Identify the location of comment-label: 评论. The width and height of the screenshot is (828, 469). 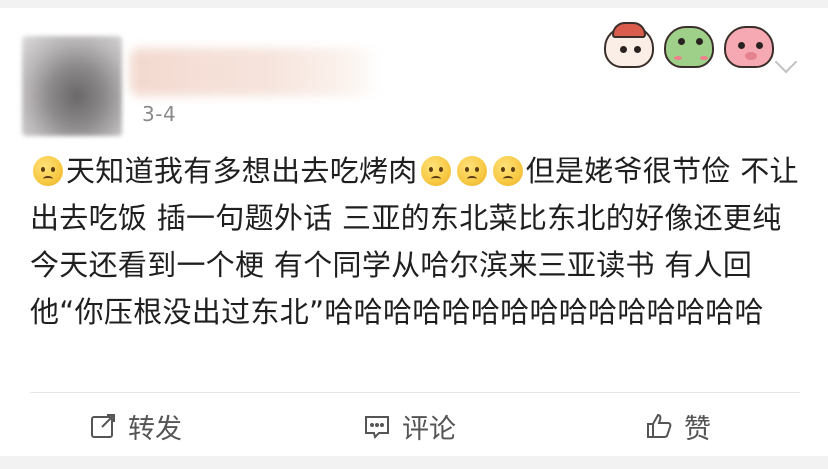
(429, 429).